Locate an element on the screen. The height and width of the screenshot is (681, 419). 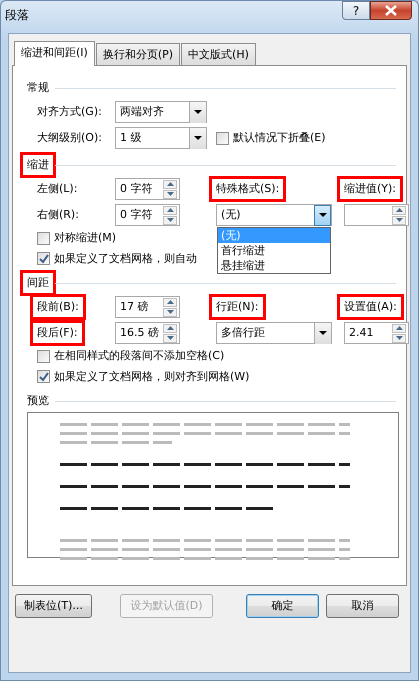
field-label: 大纲级别(O): is located at coordinates (69, 138).